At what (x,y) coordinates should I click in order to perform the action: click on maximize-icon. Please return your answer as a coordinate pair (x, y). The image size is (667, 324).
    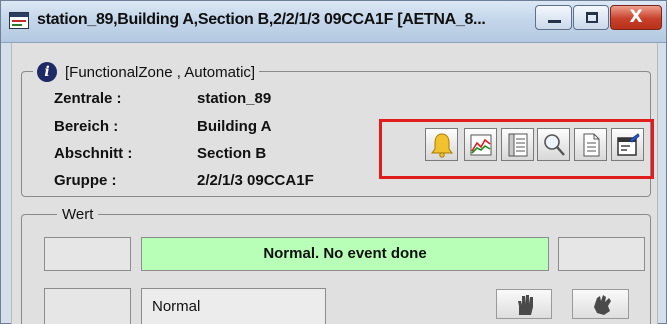
    Looking at the image, I should click on (592, 17).